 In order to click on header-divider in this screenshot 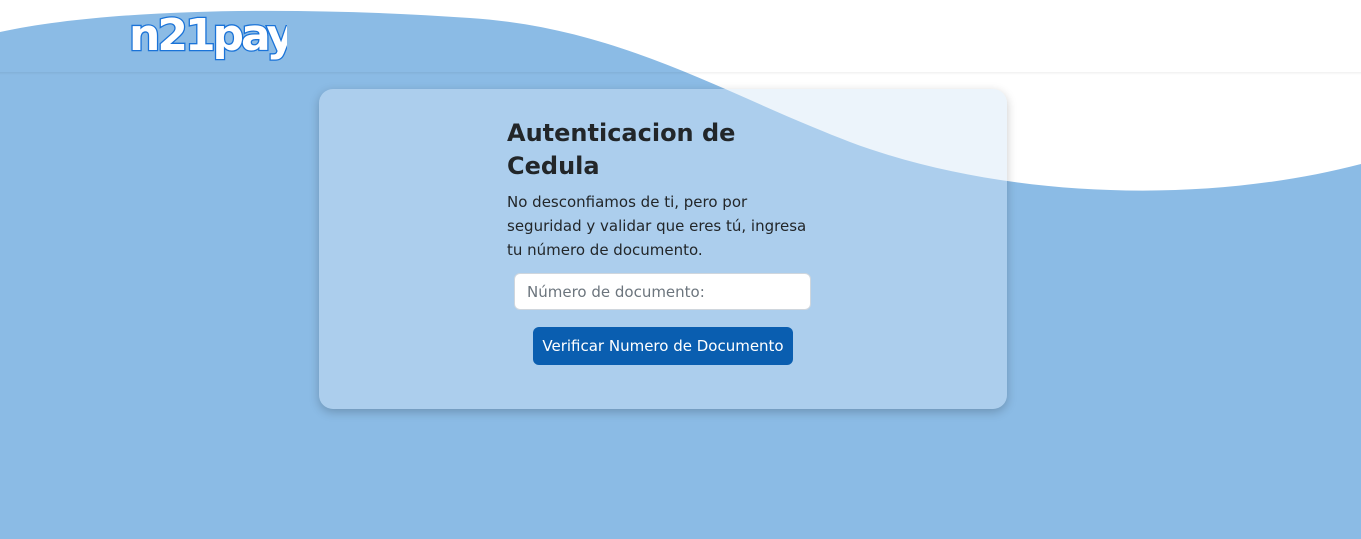, I will do `click(680, 73)`.